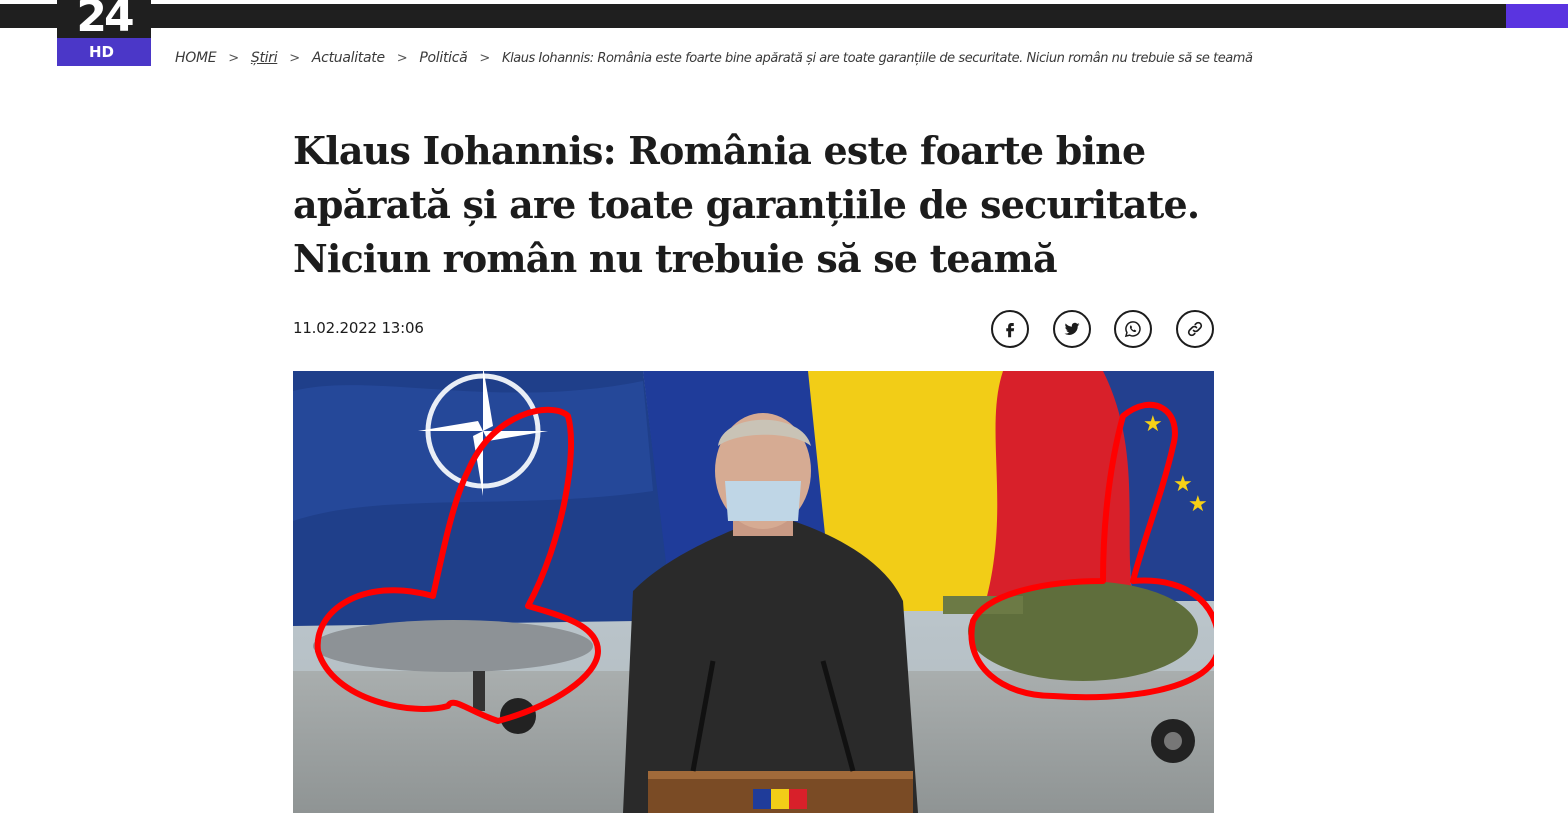 The width and height of the screenshot is (1568, 813). What do you see at coordinates (1537, 16) in the screenshot?
I see `corner-accent` at bounding box center [1537, 16].